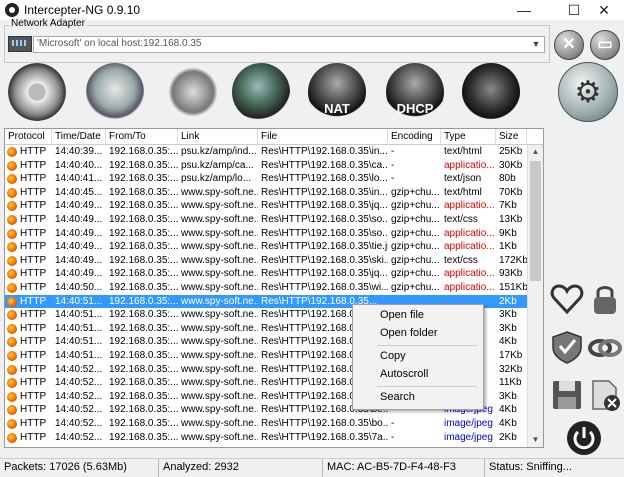 The height and width of the screenshot is (477, 624). Describe the element at coordinates (404, 374) in the screenshot. I see `menu-item-autoscroll: Autoscroll` at that location.